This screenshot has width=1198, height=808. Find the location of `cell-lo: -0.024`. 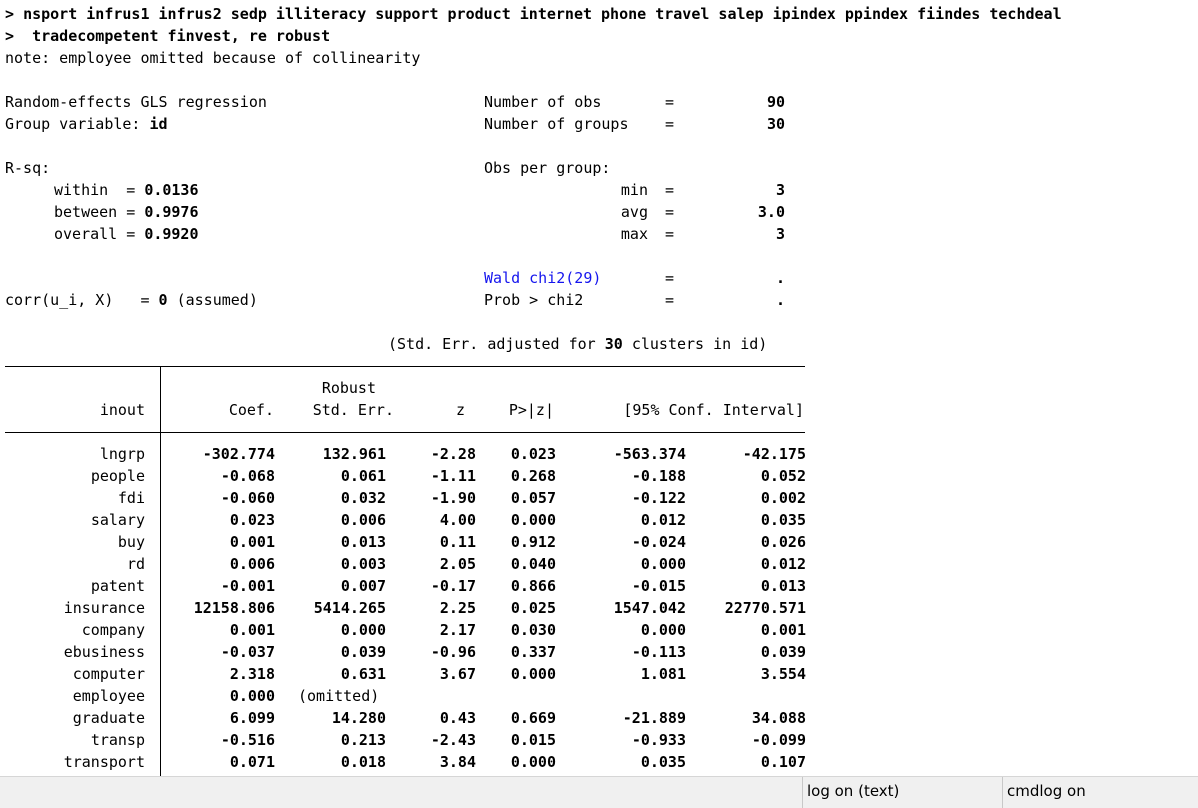

cell-lo: -0.024 is located at coordinates (658, 542).